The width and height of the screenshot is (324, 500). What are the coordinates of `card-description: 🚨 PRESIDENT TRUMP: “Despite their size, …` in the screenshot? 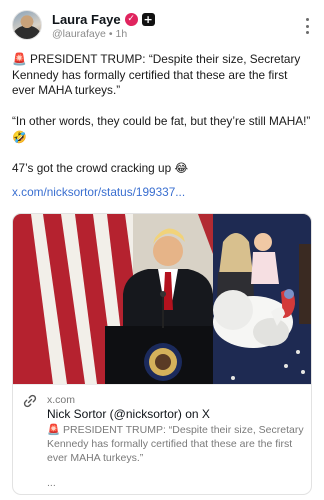 It's located at (175, 444).